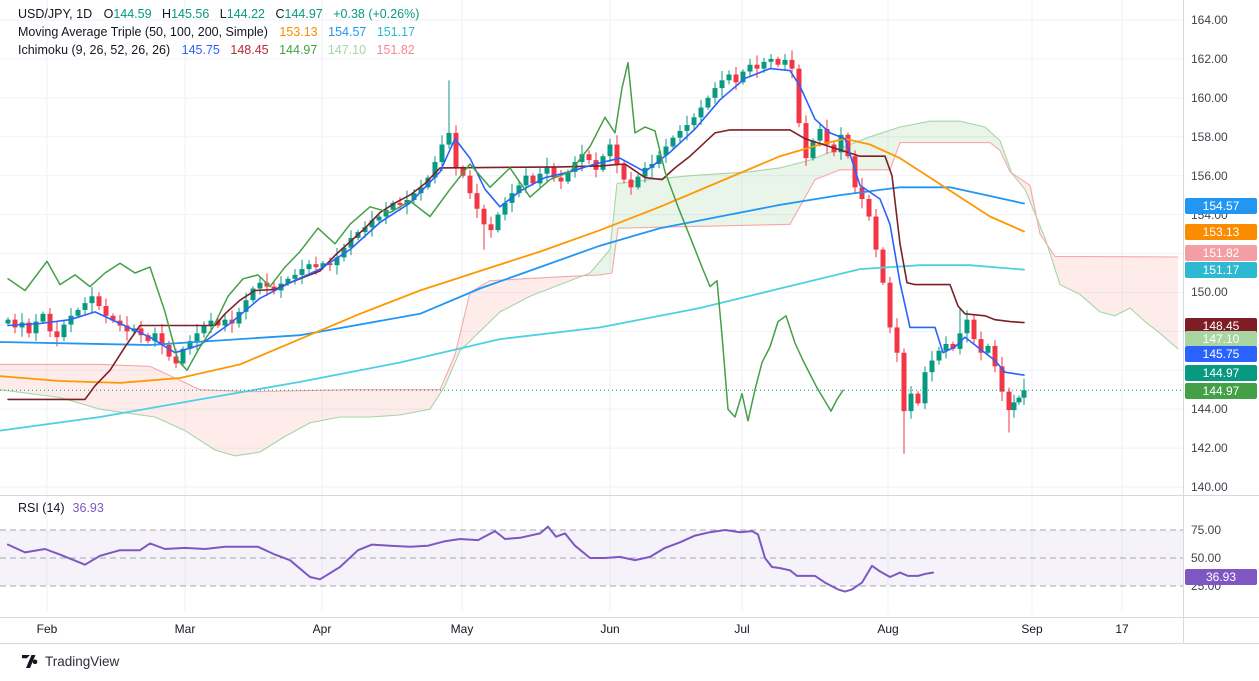  Describe the element at coordinates (347, 32) in the screenshot. I see `ma100-value: 154.57` at that location.